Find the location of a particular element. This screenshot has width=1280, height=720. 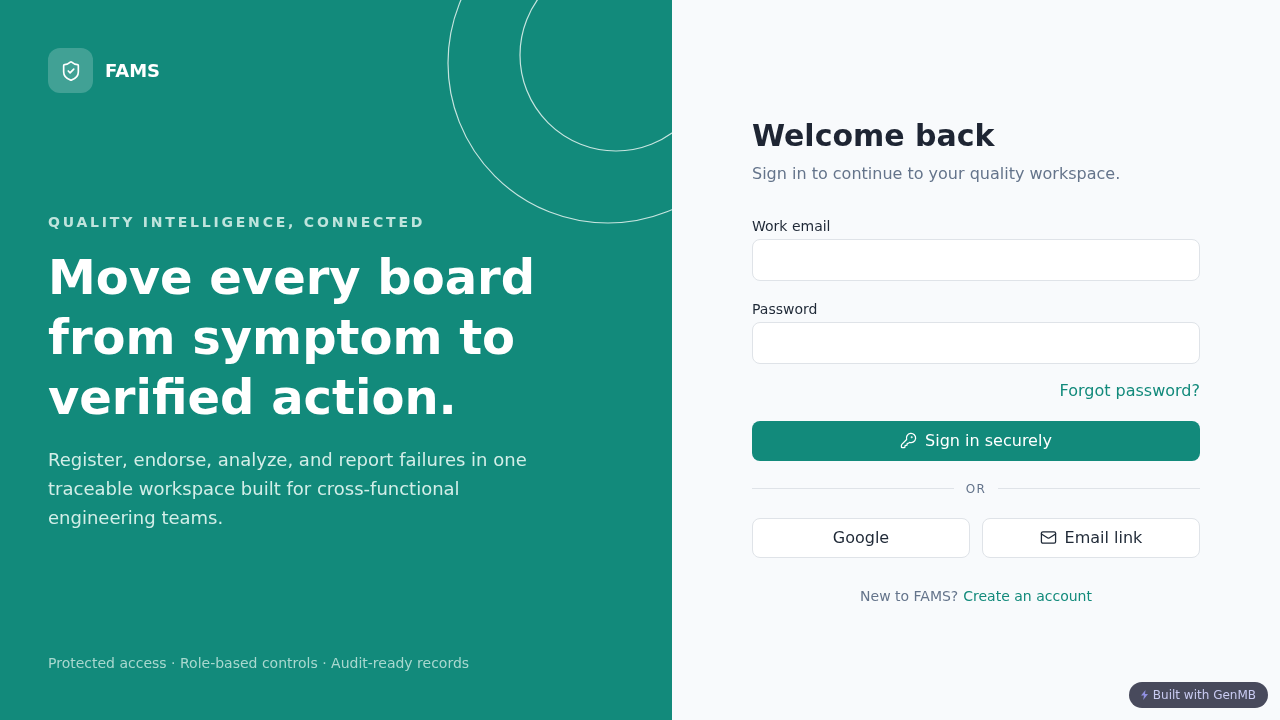

shield-check-icon is located at coordinates (70, 70).